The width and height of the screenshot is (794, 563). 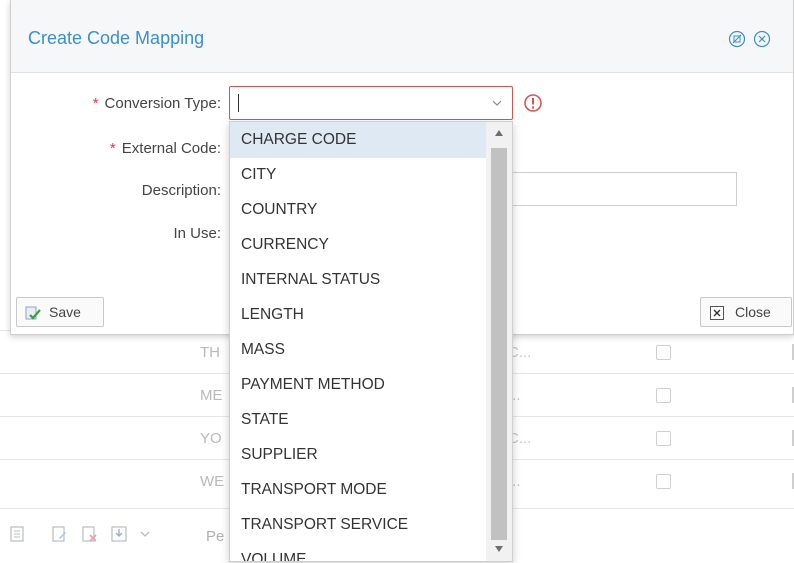 What do you see at coordinates (358, 245) in the screenshot?
I see `dropdown-option-currency: CURRENCY` at bounding box center [358, 245].